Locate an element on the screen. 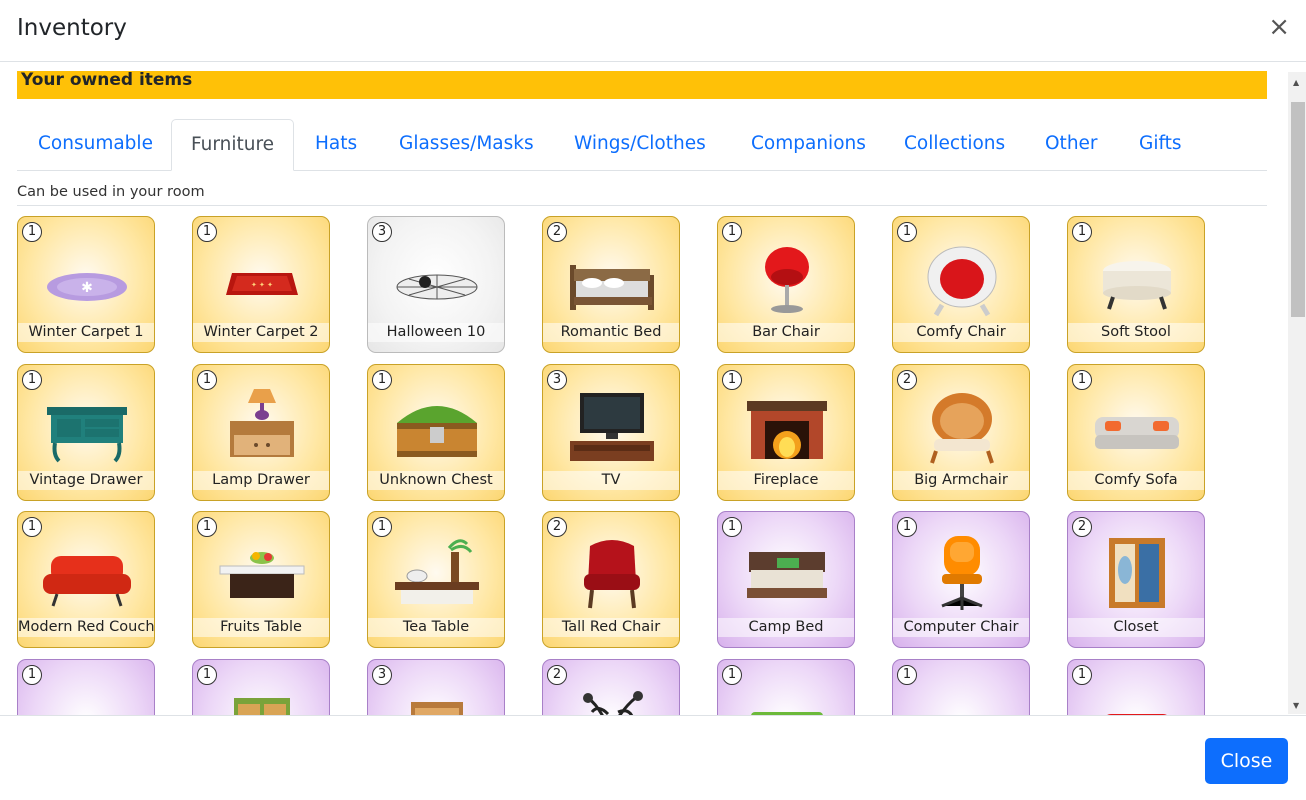 Image resolution: width=1306 pixels, height=800 pixels. inventory-item: 3 is located at coordinates (436, 686).